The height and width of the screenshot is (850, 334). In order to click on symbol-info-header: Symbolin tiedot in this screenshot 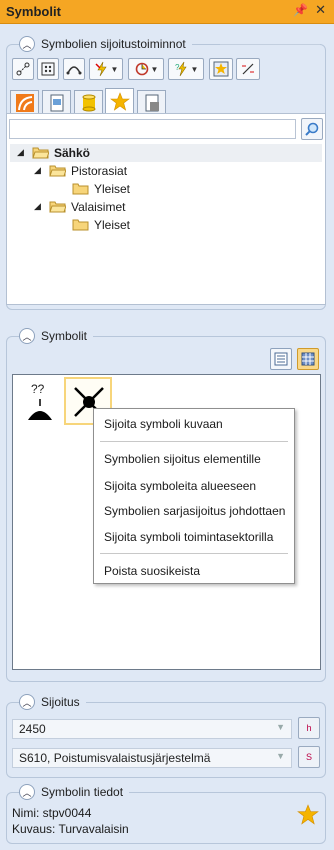, I will do `click(82, 792)`.